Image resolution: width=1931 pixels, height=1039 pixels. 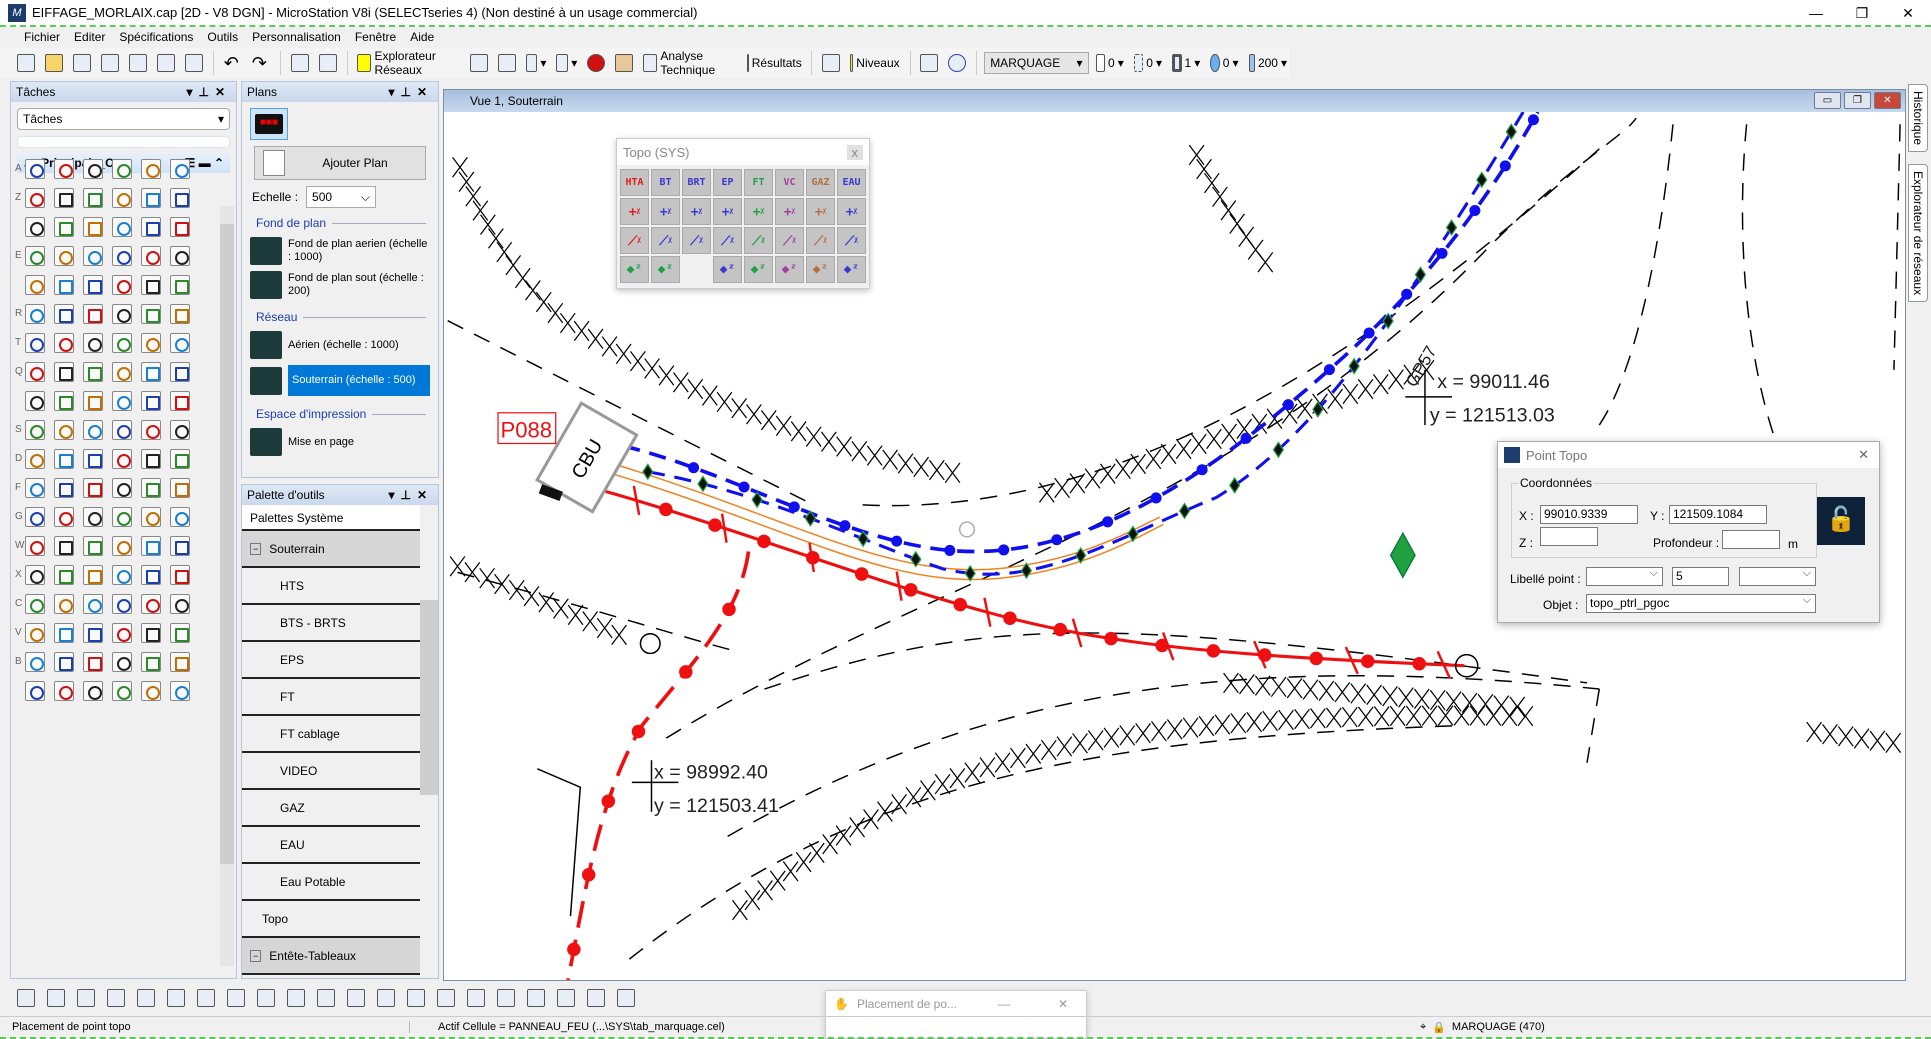 What do you see at coordinates (82, 63) in the screenshot?
I see `copy-button` at bounding box center [82, 63].